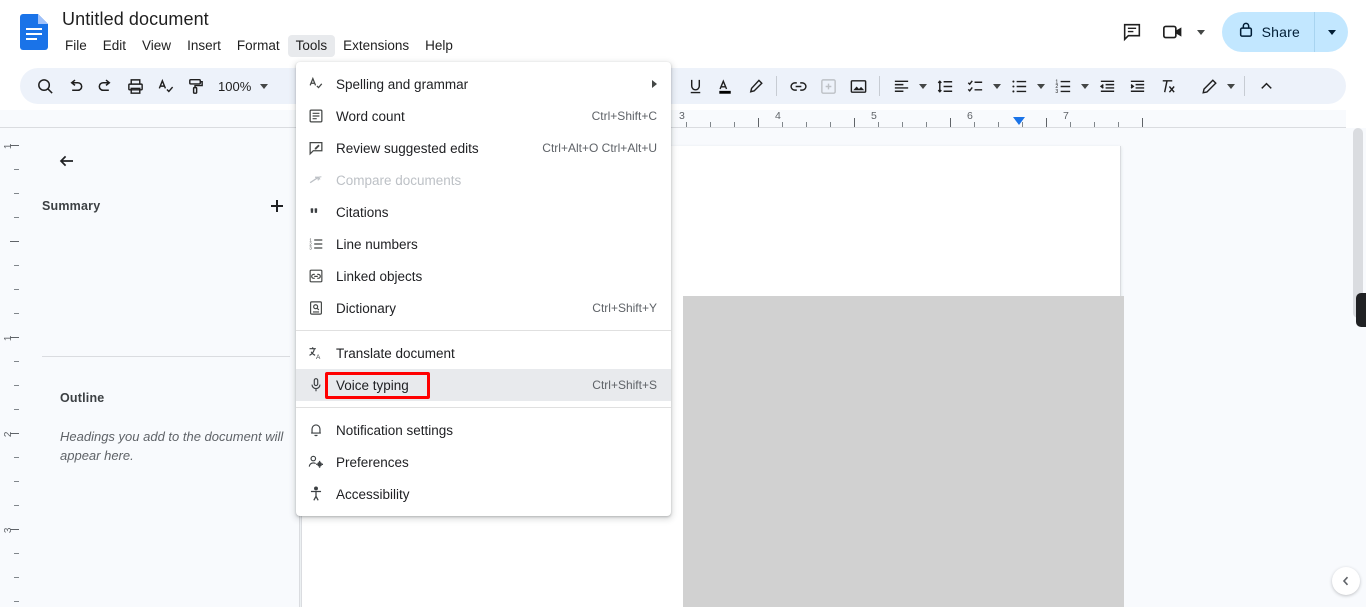 Image resolution: width=1366 pixels, height=607 pixels. What do you see at coordinates (105, 86) in the screenshot?
I see `redo-icon` at bounding box center [105, 86].